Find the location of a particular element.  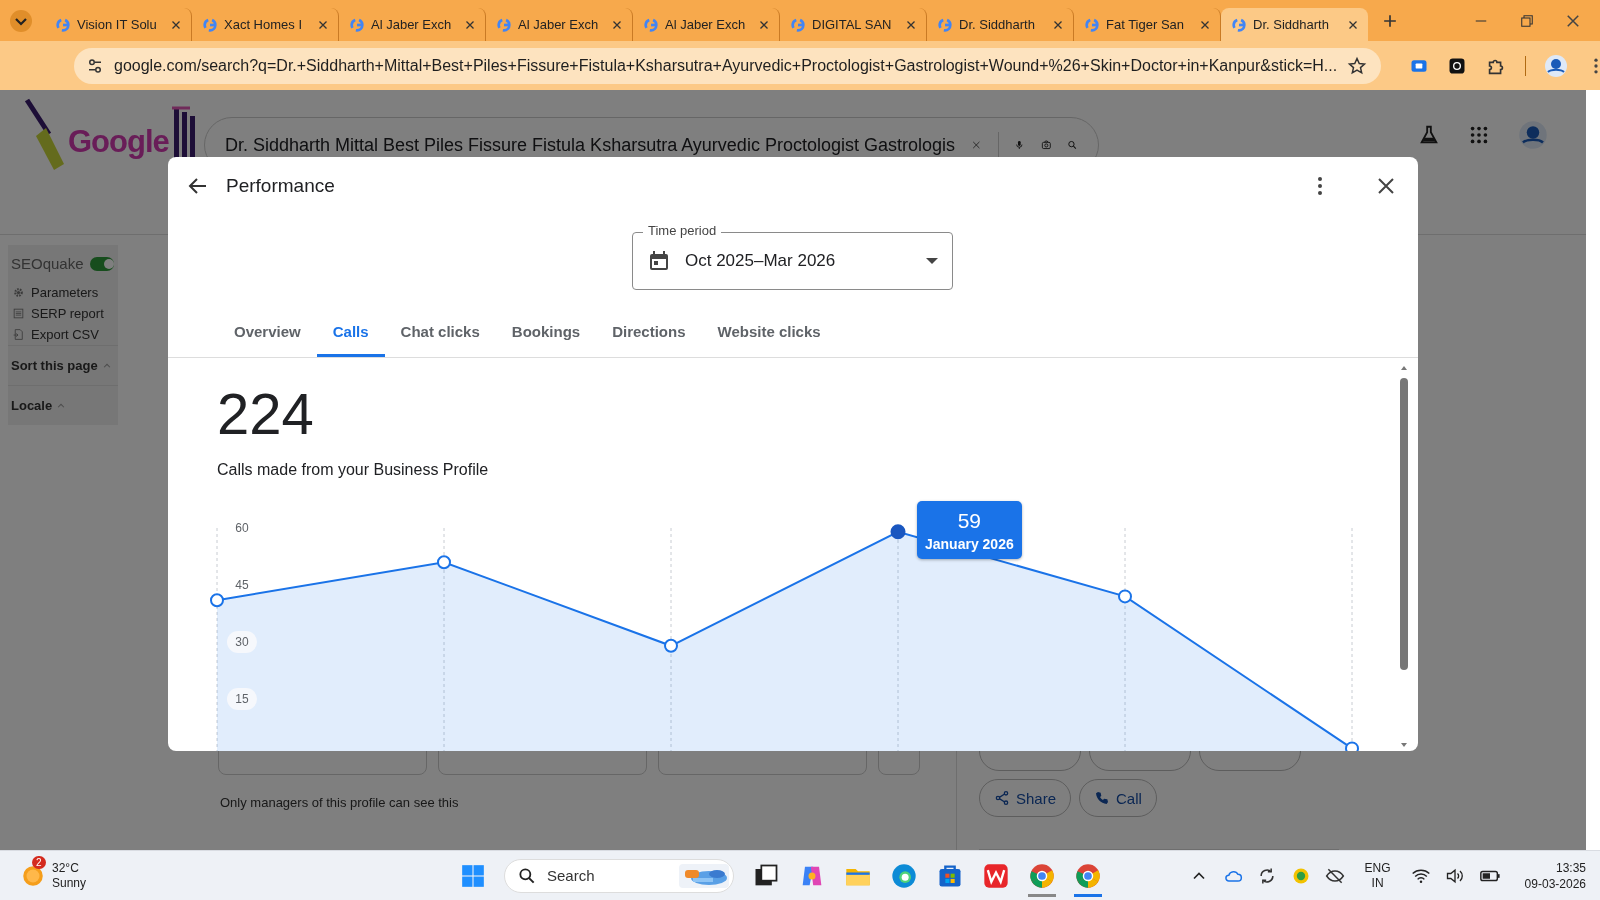

bookmark-star-icon is located at coordinates (1357, 65).